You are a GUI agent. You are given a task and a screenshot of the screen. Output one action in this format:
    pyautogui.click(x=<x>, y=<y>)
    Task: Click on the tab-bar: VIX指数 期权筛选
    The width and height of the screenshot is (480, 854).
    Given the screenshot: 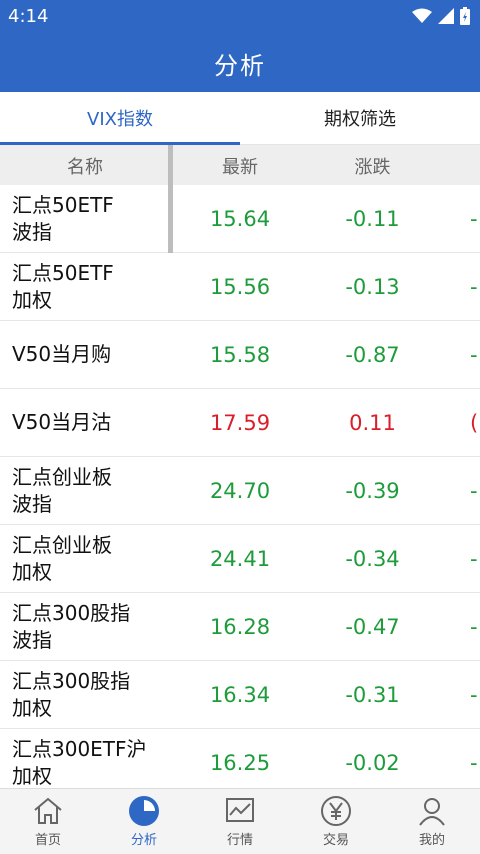 What is the action you would take?
    pyautogui.click(x=240, y=118)
    